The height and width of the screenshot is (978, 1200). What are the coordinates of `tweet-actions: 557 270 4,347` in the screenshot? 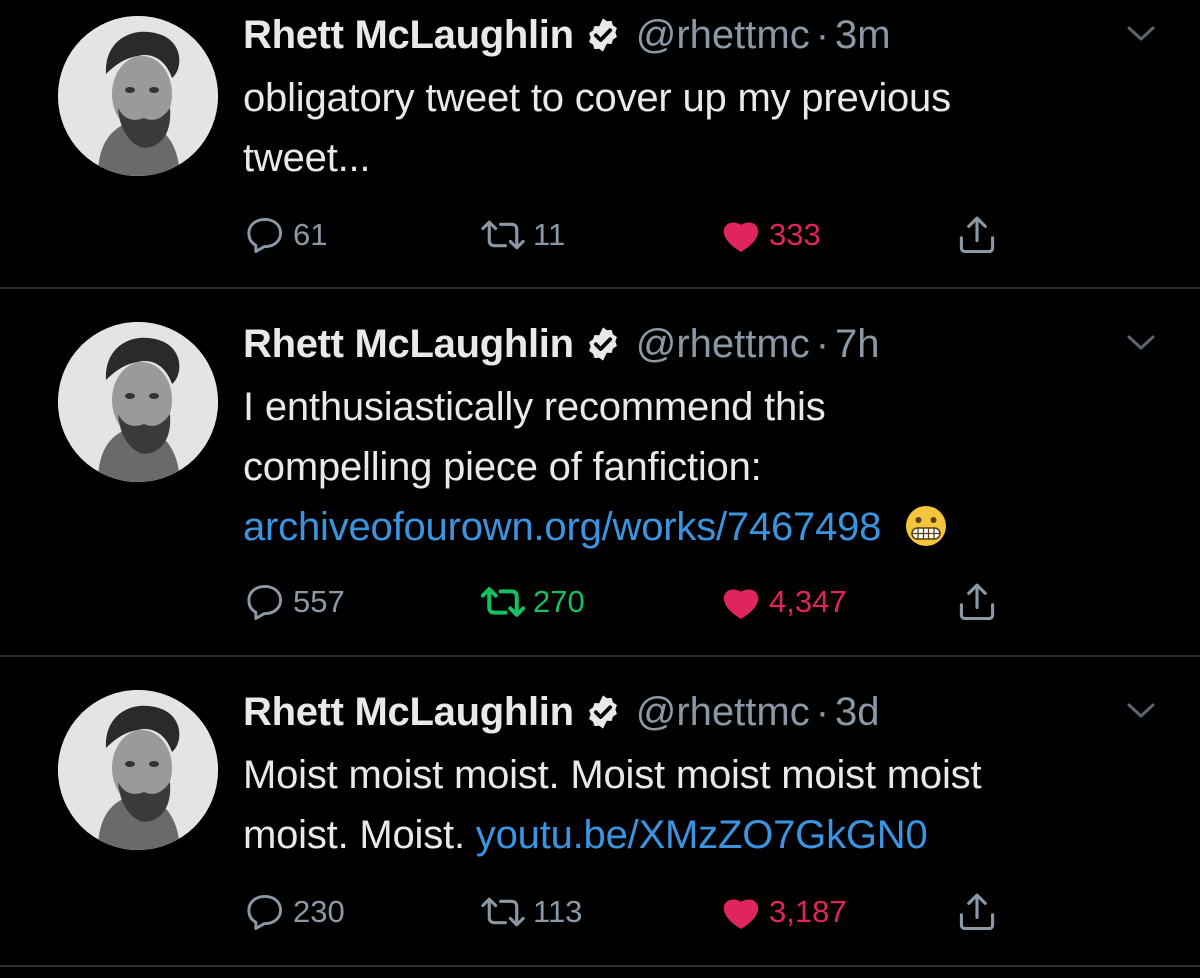 It's located at (643, 602).